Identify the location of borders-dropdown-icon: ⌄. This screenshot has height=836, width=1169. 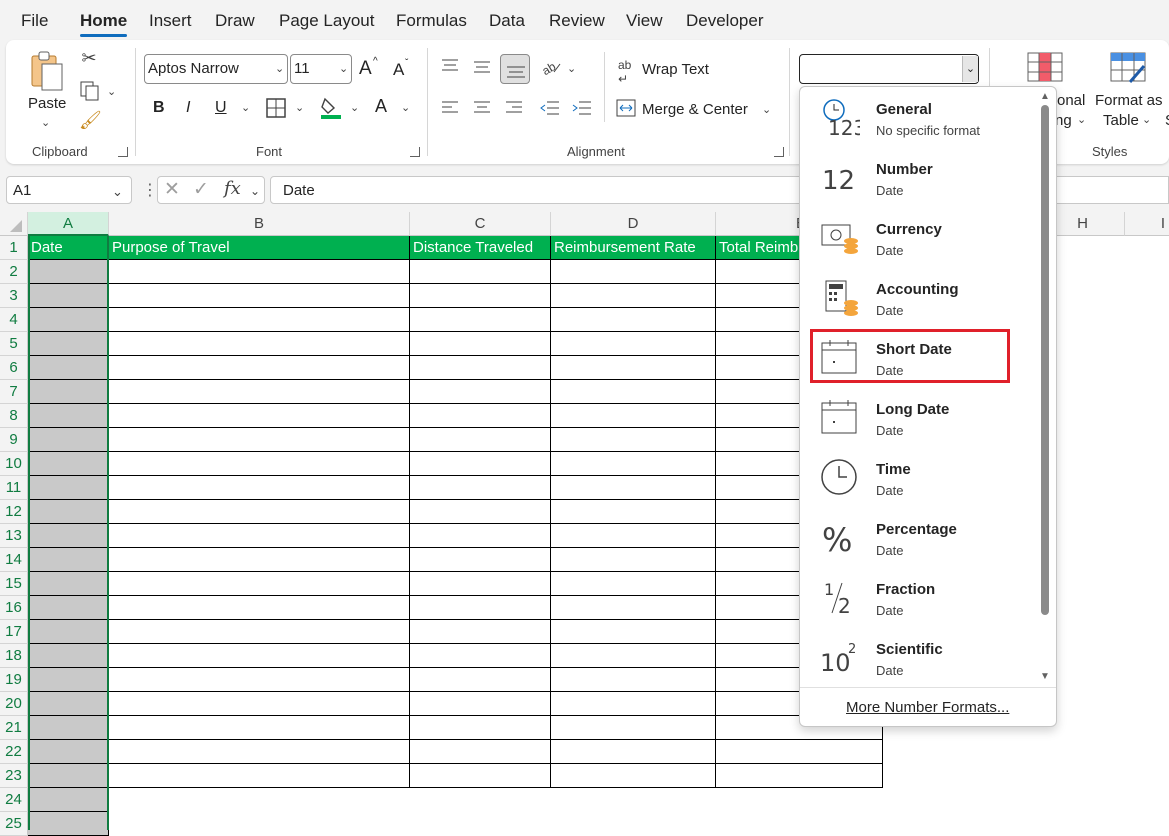
(299, 107).